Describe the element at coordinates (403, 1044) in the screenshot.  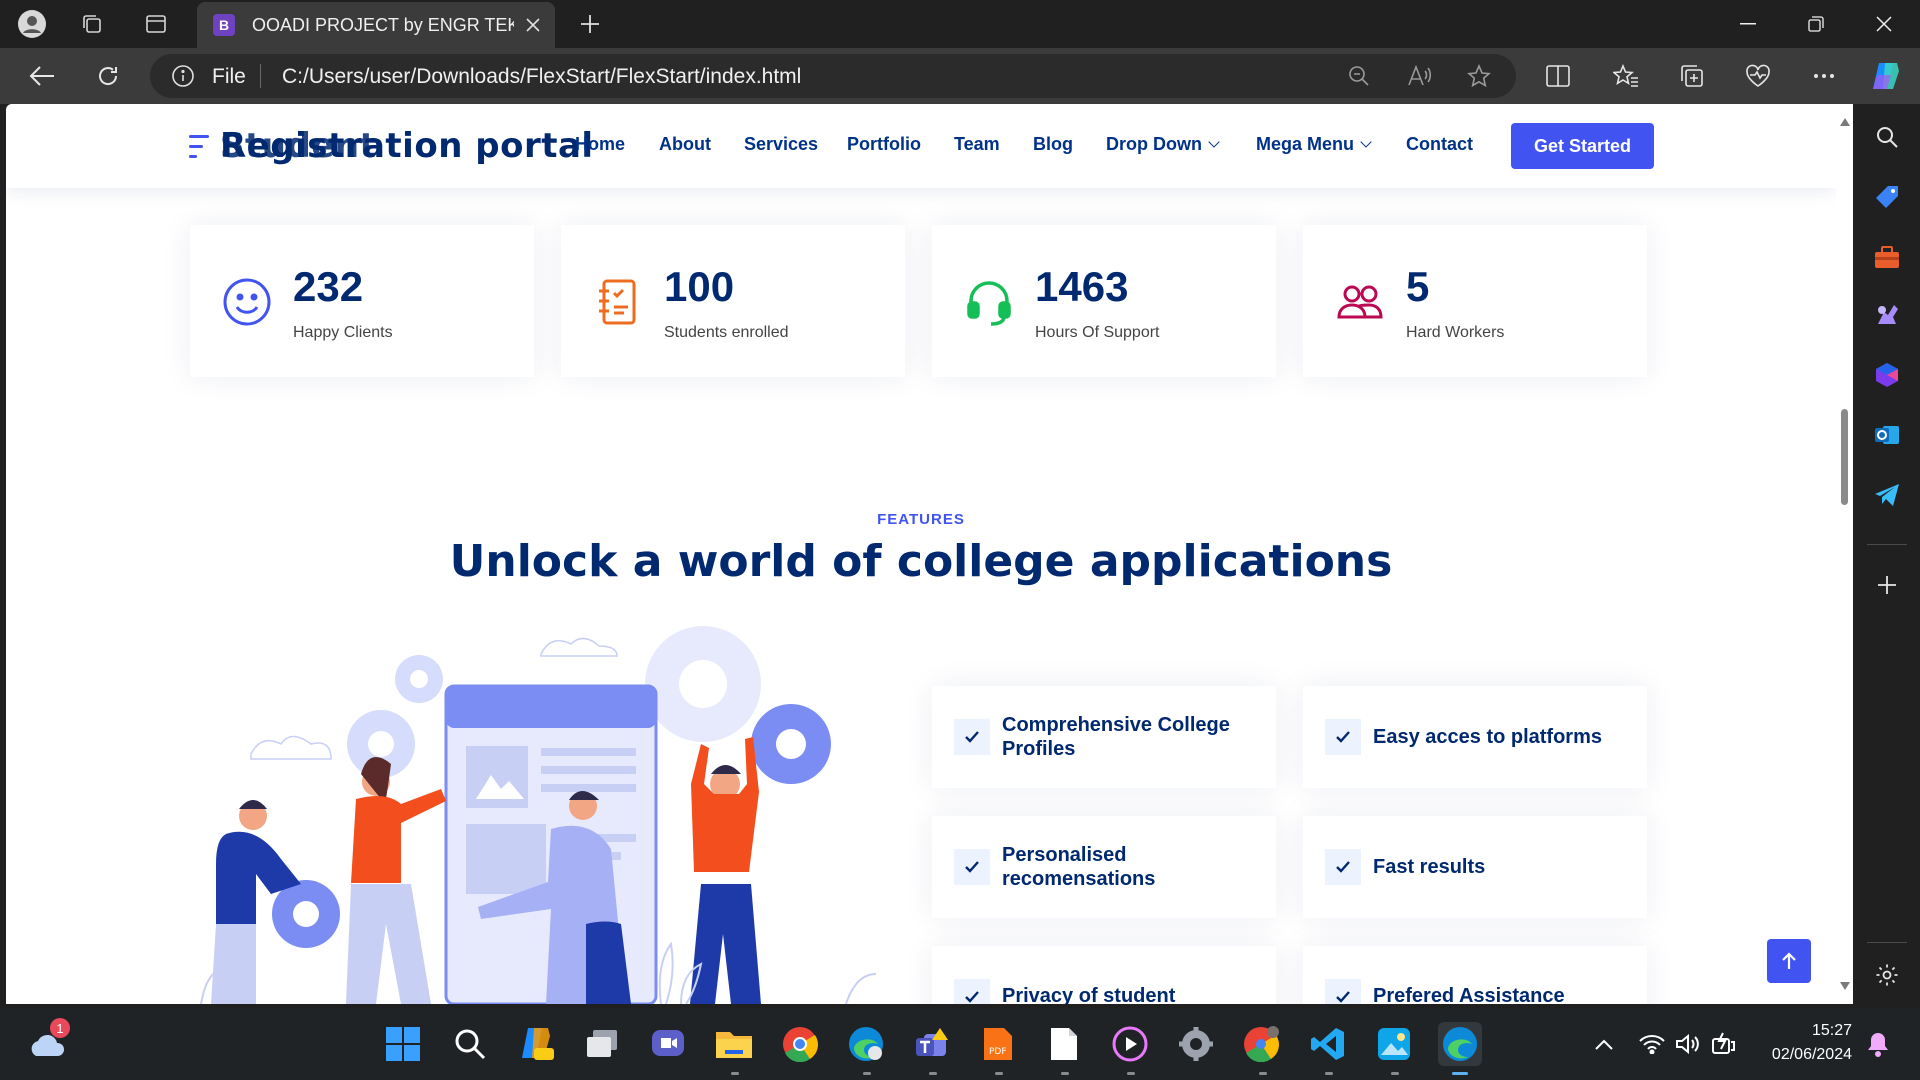
I see `start-windows-icon` at that location.